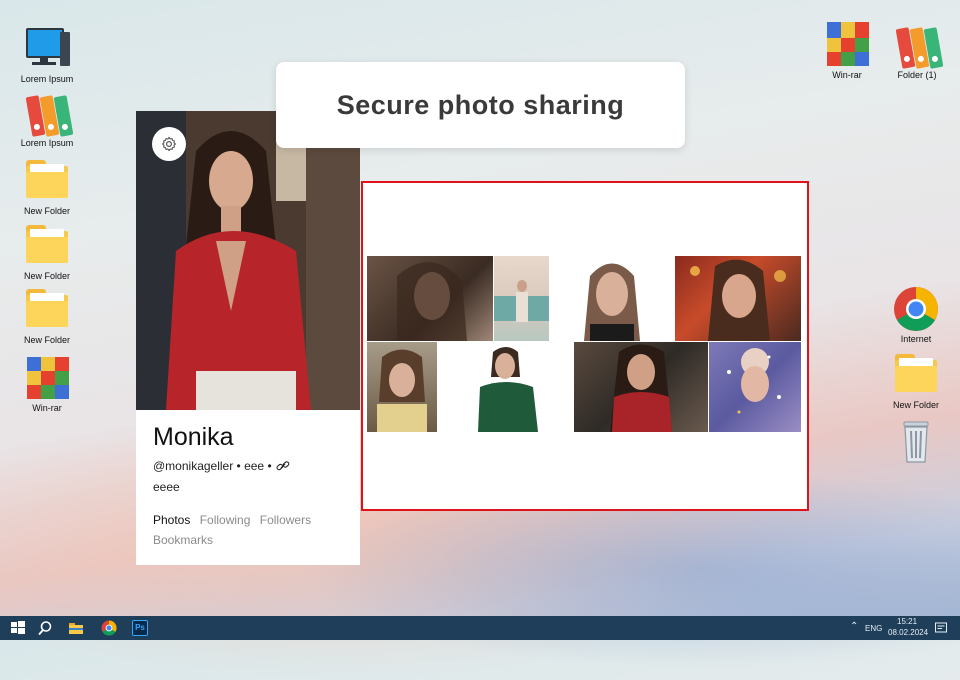 This screenshot has height=680, width=960. I want to click on file-explorer-icon, so click(76, 628).